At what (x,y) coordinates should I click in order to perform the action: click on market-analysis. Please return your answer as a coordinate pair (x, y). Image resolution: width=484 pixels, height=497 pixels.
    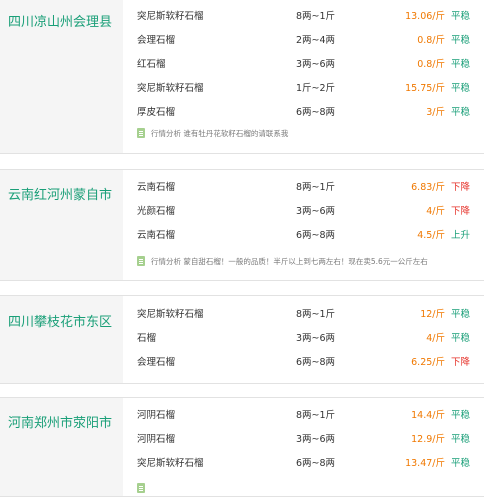
    Looking at the image, I should click on (144, 489).